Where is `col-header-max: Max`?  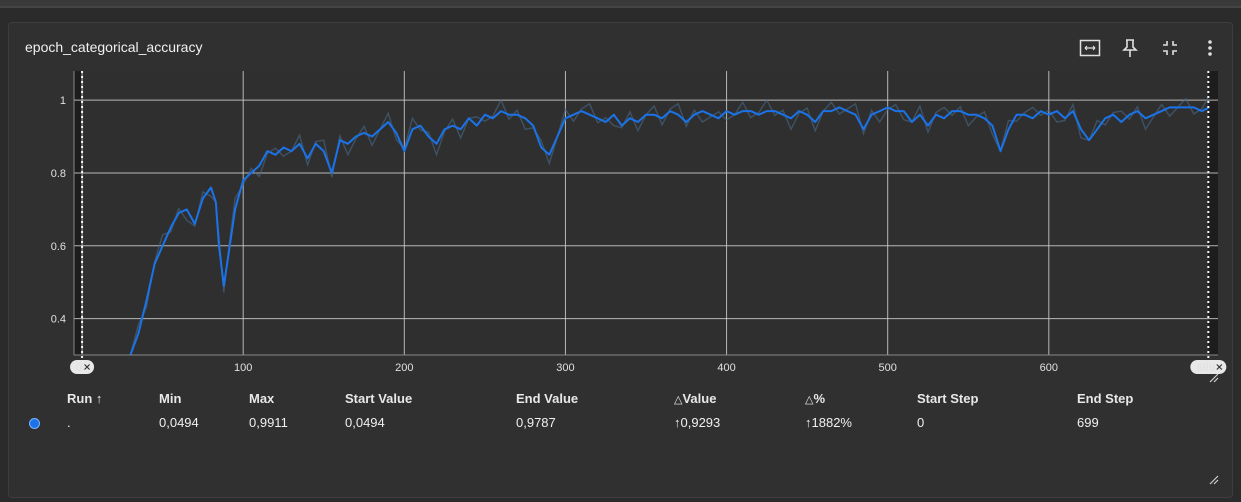 col-header-max: Max is located at coordinates (261, 398).